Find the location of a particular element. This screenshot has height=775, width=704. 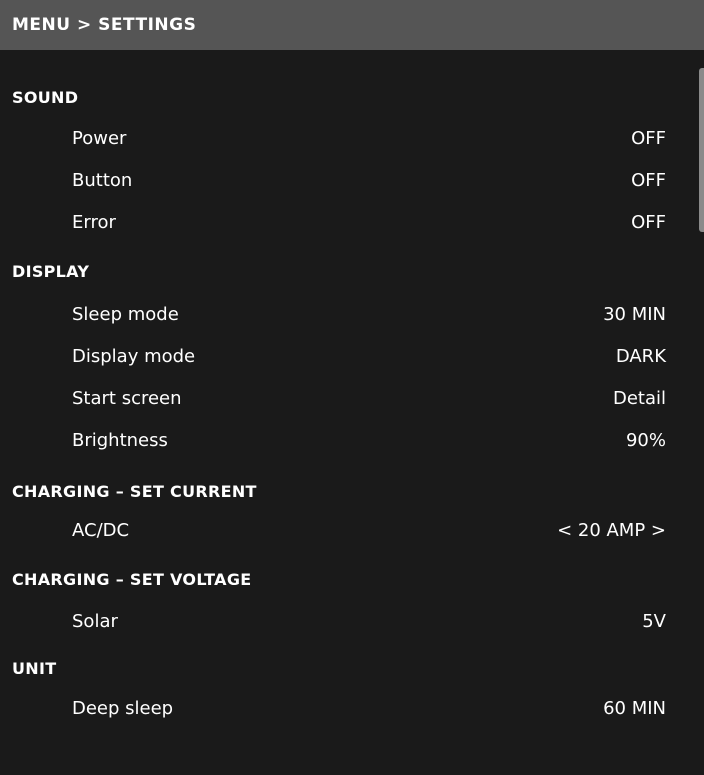

setting-label: Brightness is located at coordinates (120, 440).